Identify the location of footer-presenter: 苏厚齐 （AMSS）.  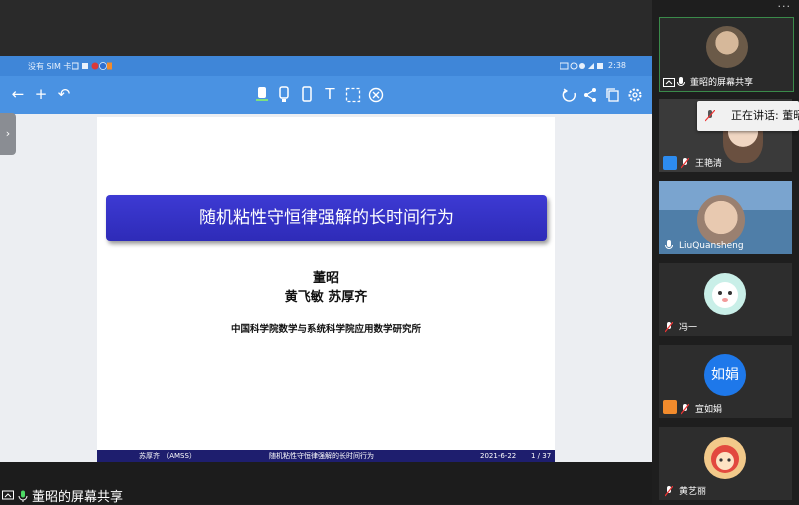
(167, 456).